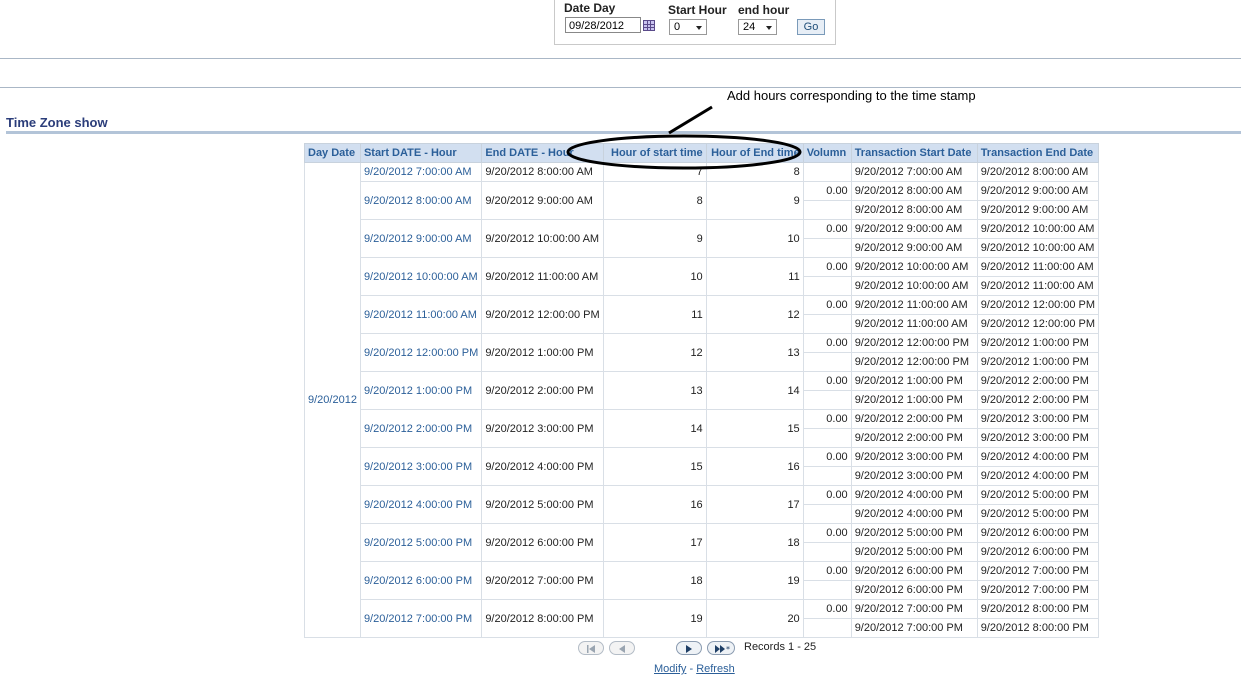 This screenshot has height=676, width=1241. I want to click on annotation-overlay, so click(684, 137).